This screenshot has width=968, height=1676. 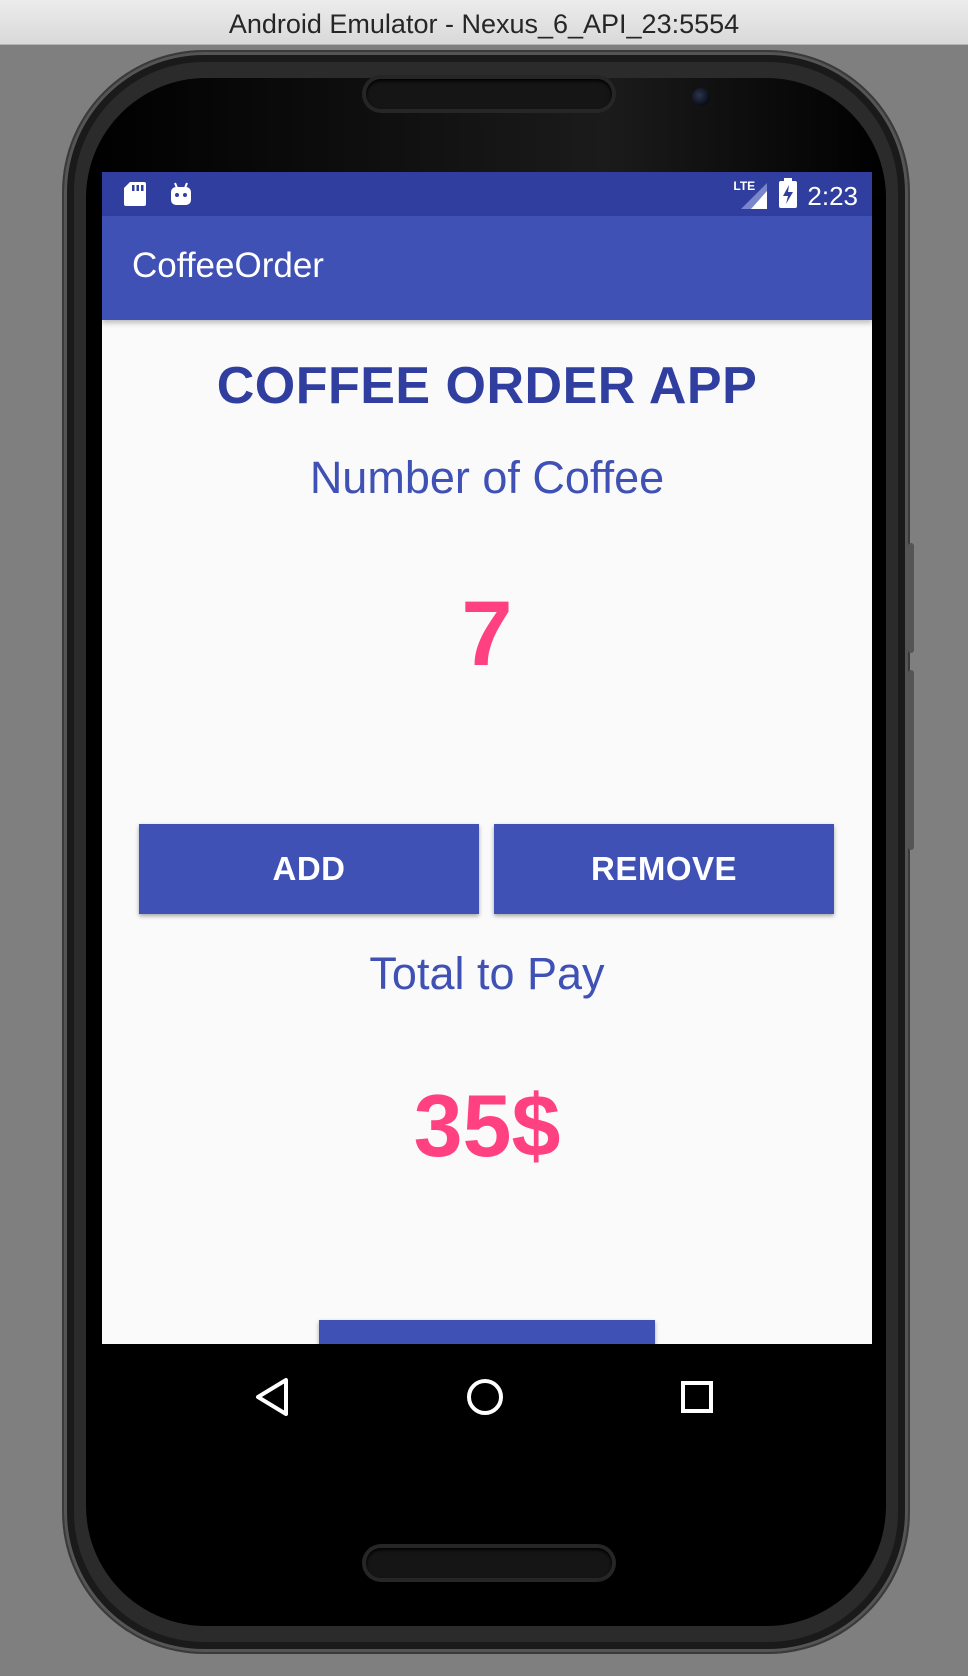 What do you see at coordinates (487, 634) in the screenshot?
I see `quantity-value: 7` at bounding box center [487, 634].